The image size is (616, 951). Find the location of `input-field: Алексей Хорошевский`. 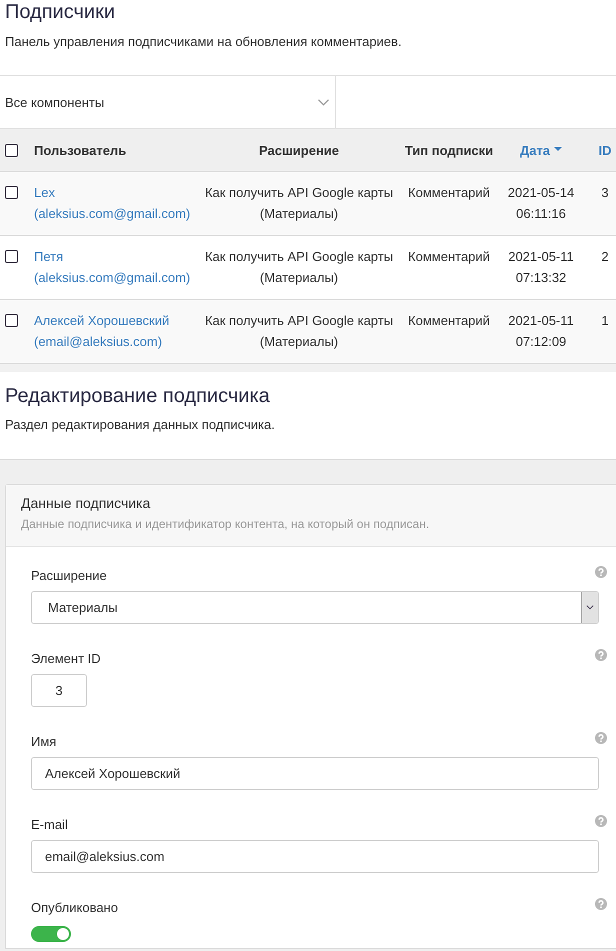

input-field: Алексей Хорошевский is located at coordinates (315, 773).